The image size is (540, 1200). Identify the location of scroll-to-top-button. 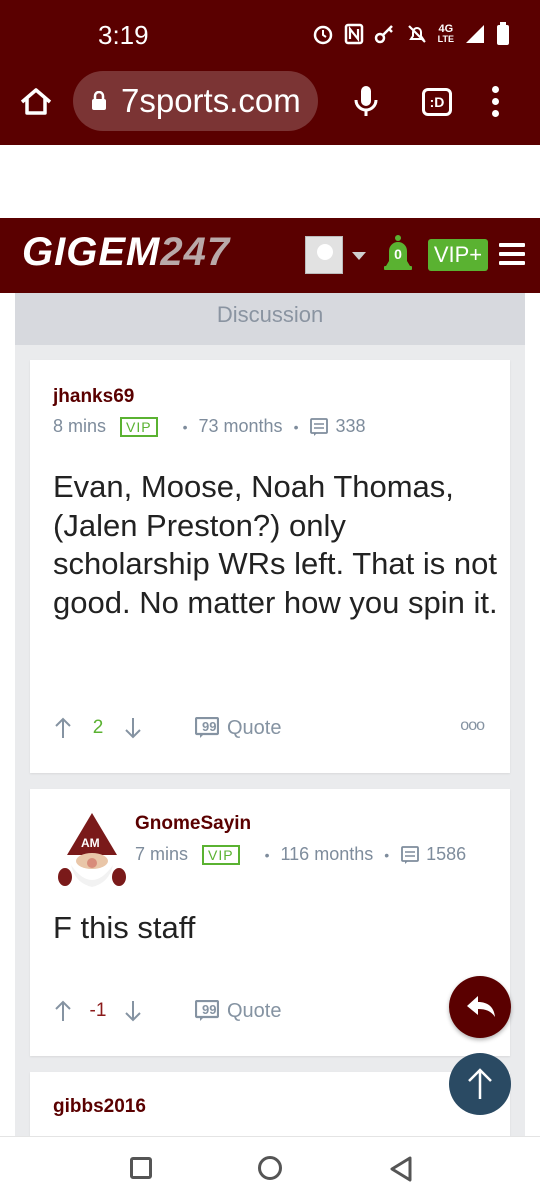
(480, 1084).